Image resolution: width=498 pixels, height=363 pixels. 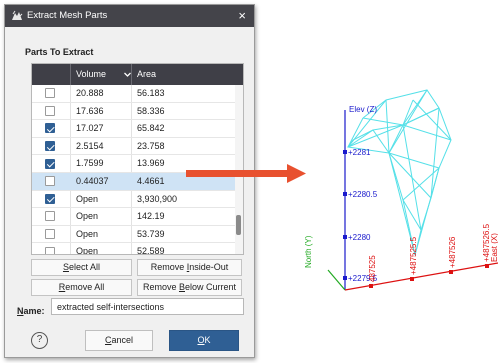 I want to click on name-label: Name:, so click(x=31, y=311).